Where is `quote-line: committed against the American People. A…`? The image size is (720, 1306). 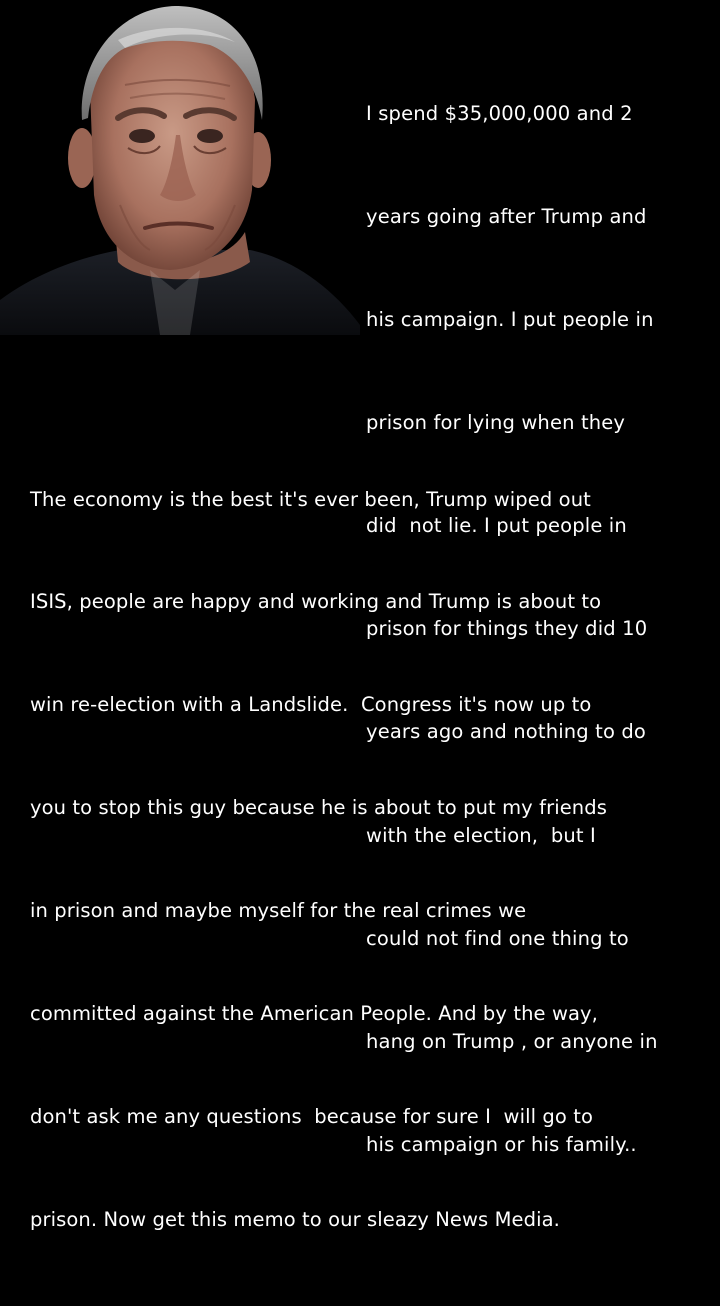
quote-line: committed against the American People. A… is located at coordinates (314, 1014).